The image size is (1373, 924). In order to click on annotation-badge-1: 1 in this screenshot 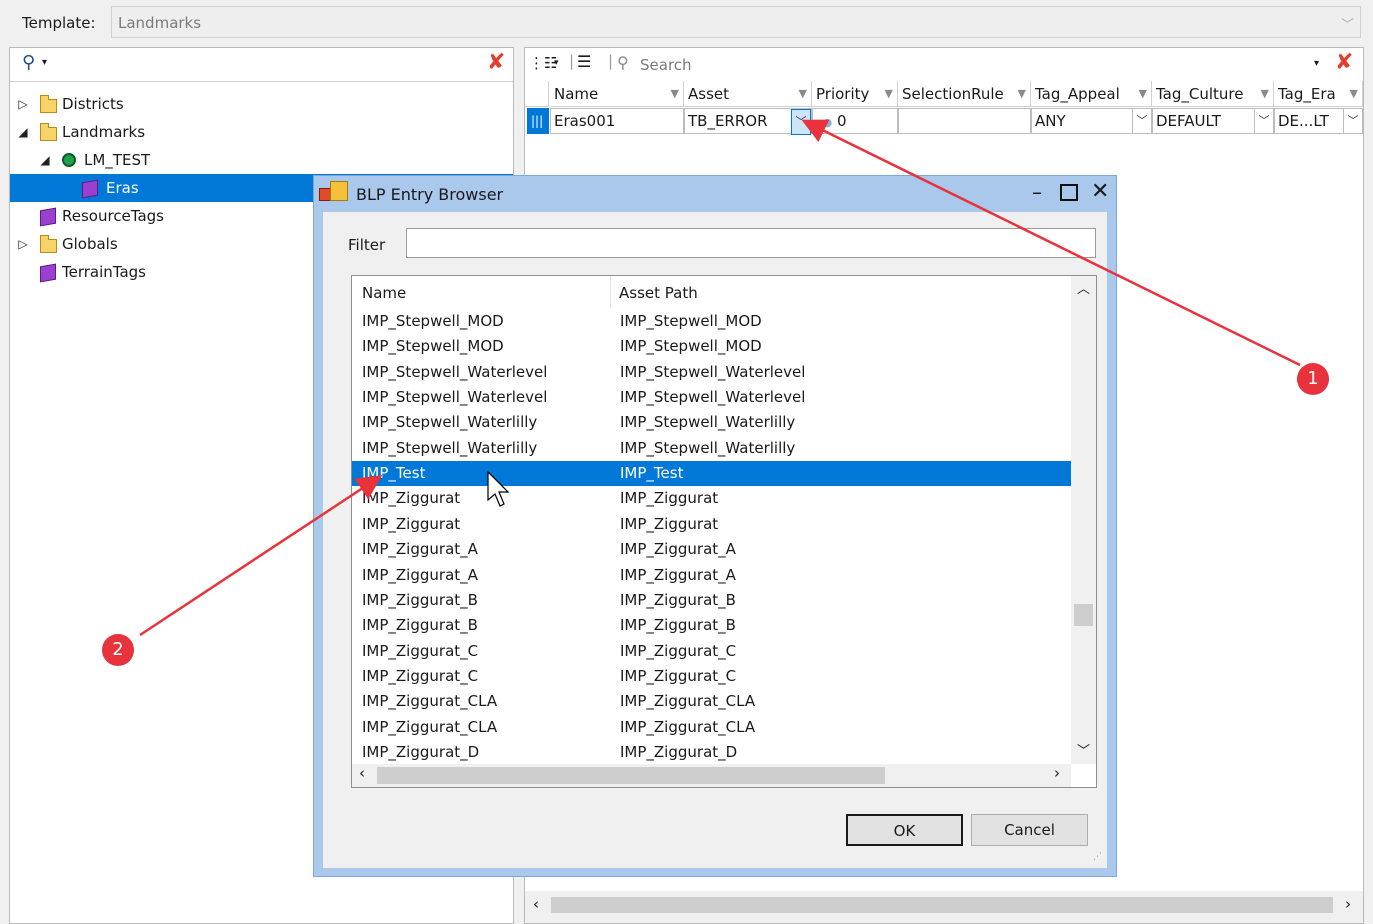, I will do `click(1313, 379)`.